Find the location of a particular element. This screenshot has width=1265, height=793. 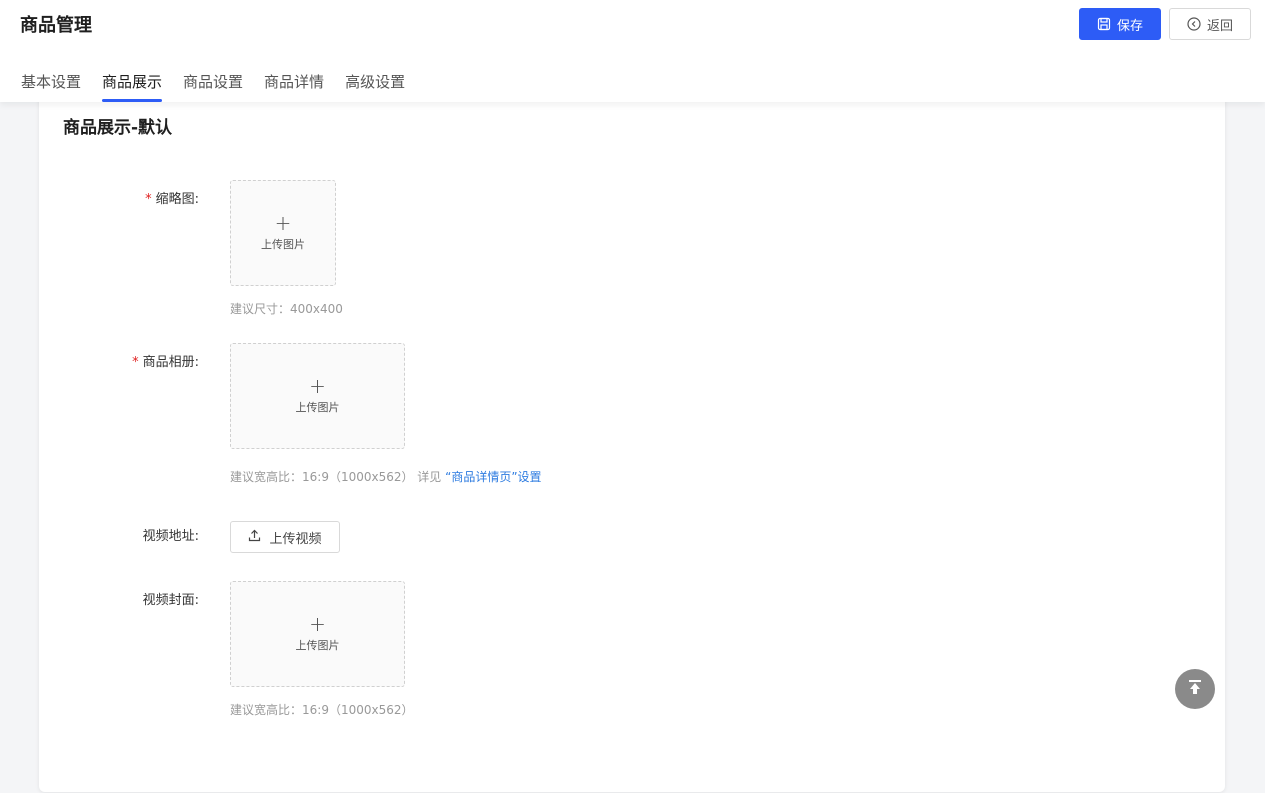

save-label: 保存 is located at coordinates (1129, 26).